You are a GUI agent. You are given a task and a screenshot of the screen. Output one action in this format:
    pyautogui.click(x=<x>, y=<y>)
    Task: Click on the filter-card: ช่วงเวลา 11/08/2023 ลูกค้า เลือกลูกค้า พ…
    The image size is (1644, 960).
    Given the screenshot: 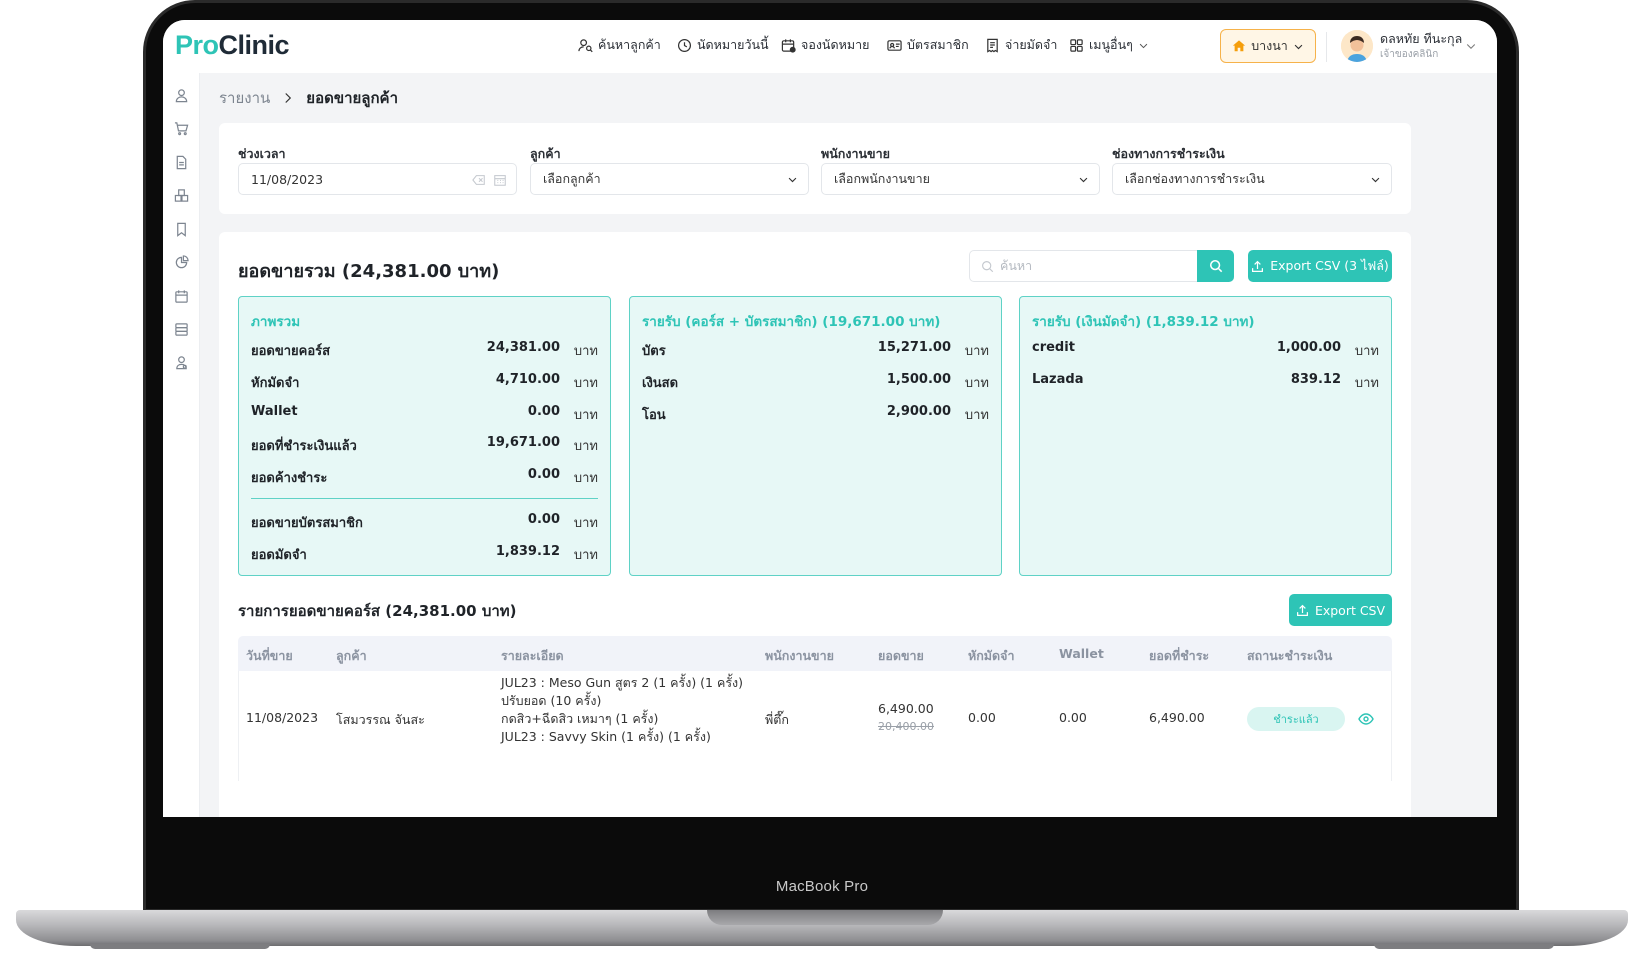 What is the action you would take?
    pyautogui.click(x=815, y=168)
    